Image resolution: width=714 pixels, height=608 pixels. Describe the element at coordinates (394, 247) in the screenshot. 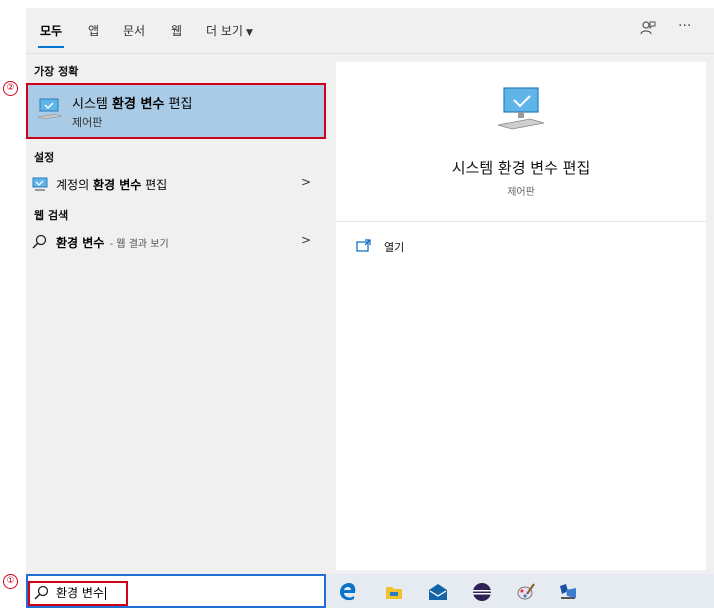

I see `open-label: 열기` at that location.